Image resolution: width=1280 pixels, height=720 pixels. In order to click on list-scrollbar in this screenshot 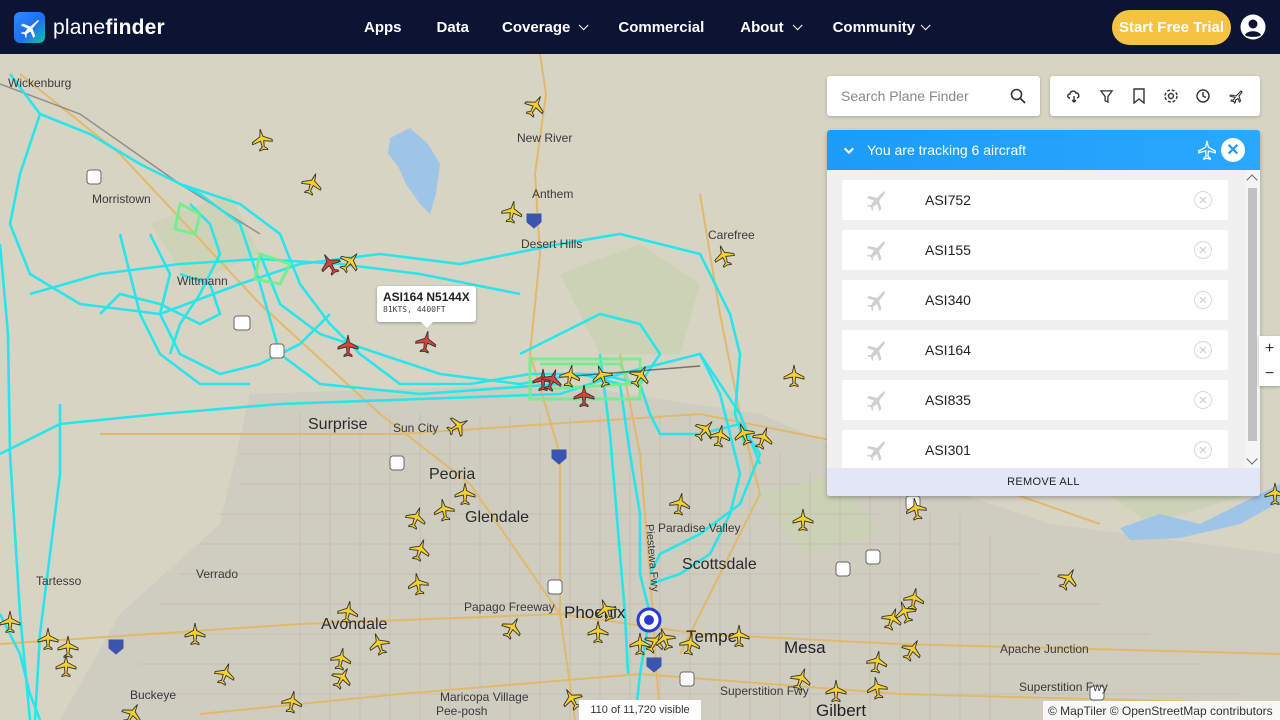, I will do `click(1252, 319)`.